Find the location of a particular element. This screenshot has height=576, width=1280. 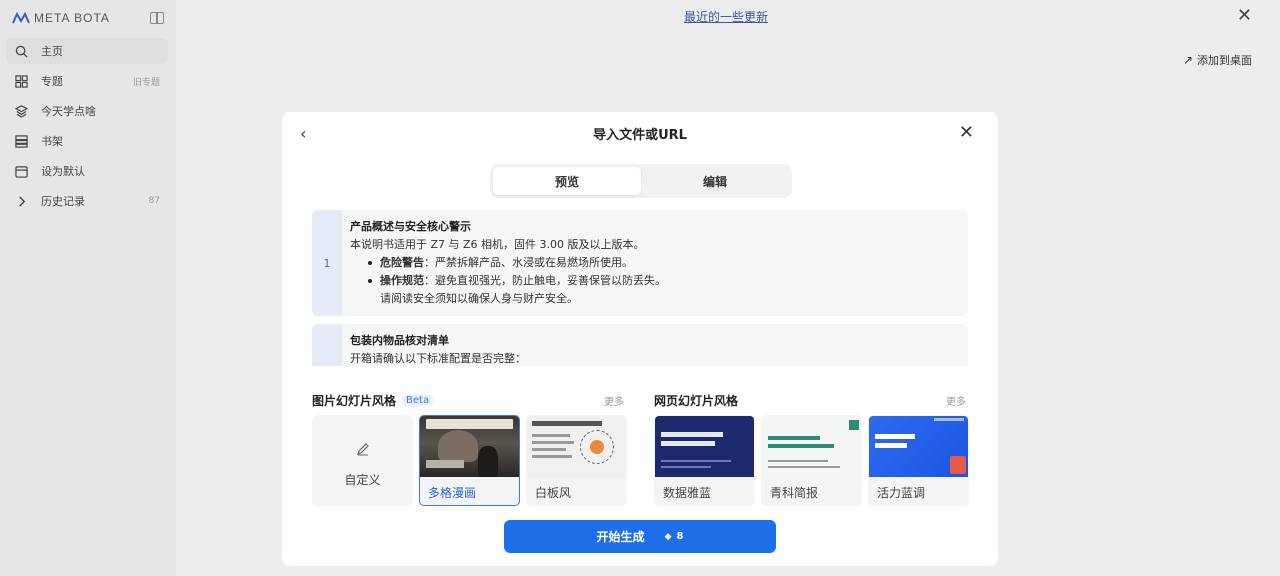

sidebar-item-default: 设为默认 is located at coordinates (87, 171).